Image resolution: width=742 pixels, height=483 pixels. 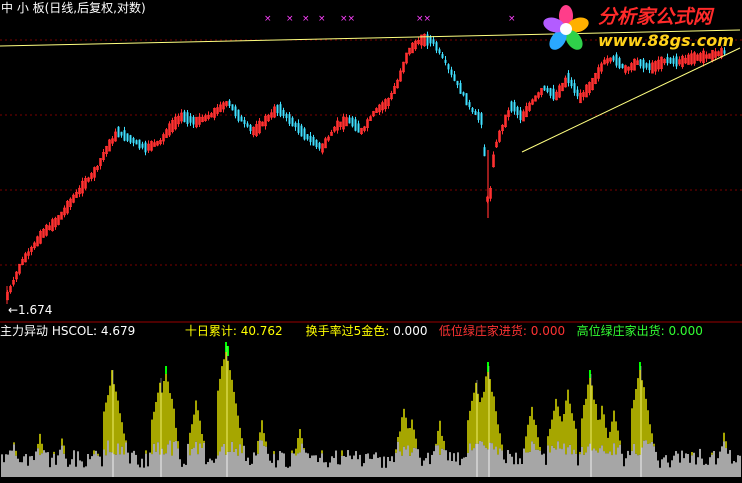 I want to click on high-green-sell-label: 高位绿庄家出货:, so click(x=620, y=331).